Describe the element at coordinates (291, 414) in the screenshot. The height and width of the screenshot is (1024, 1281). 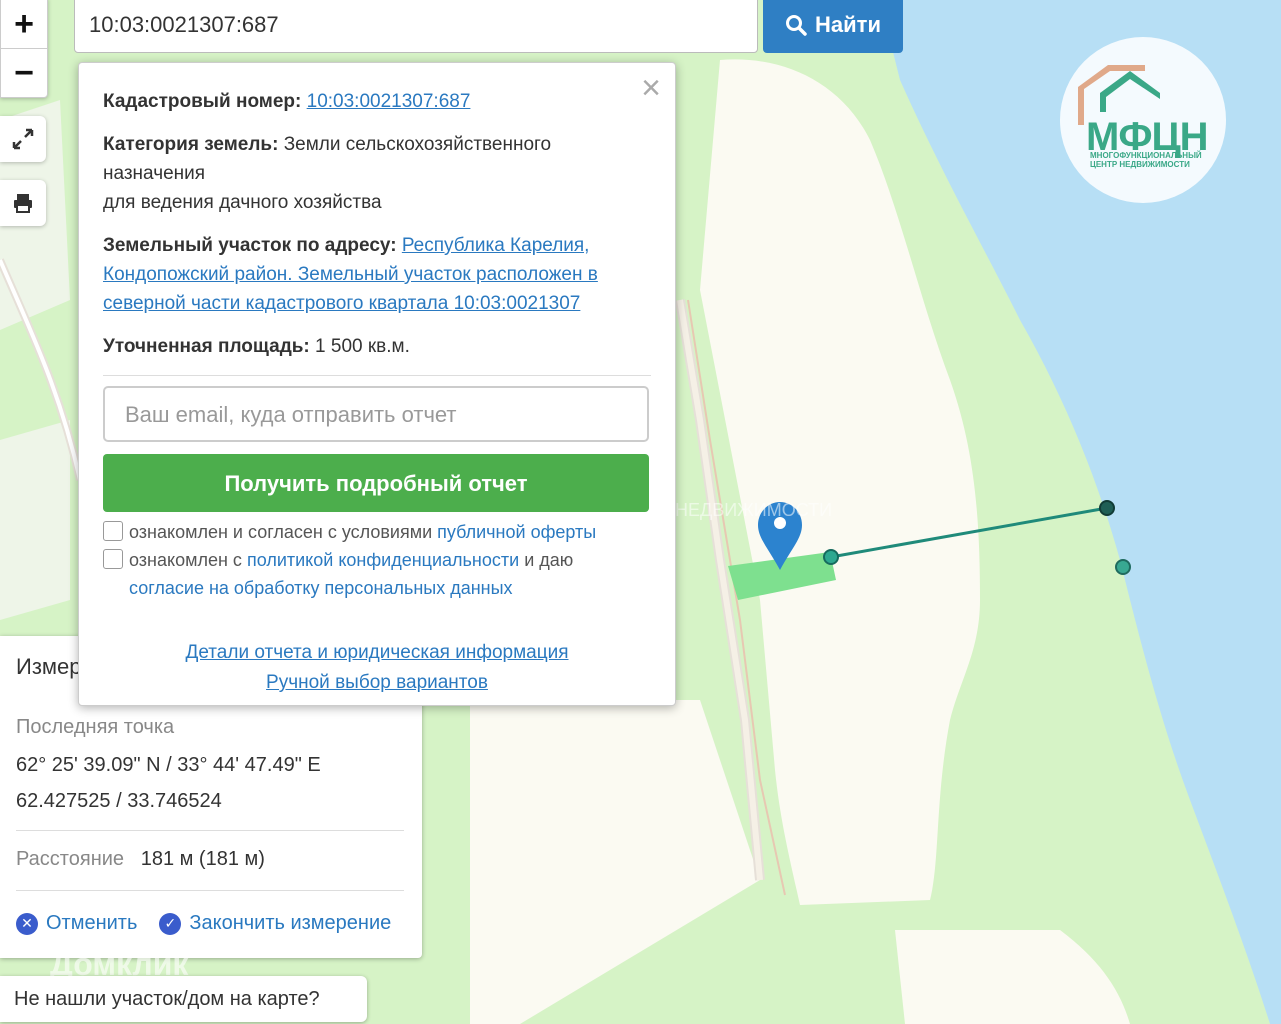
I see `email-placeholder: Ваш email, куда отправить отчет` at that location.